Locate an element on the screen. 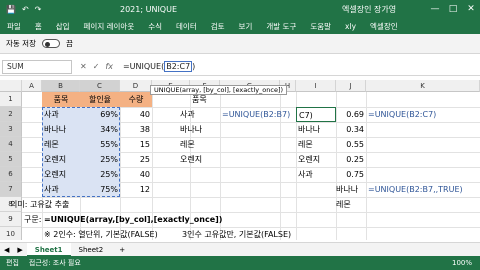 This screenshot has height=270, width=480. cell-b11: ※ 2인수: 열단위, 기본값(FALSE) is located at coordinates (117, 233).